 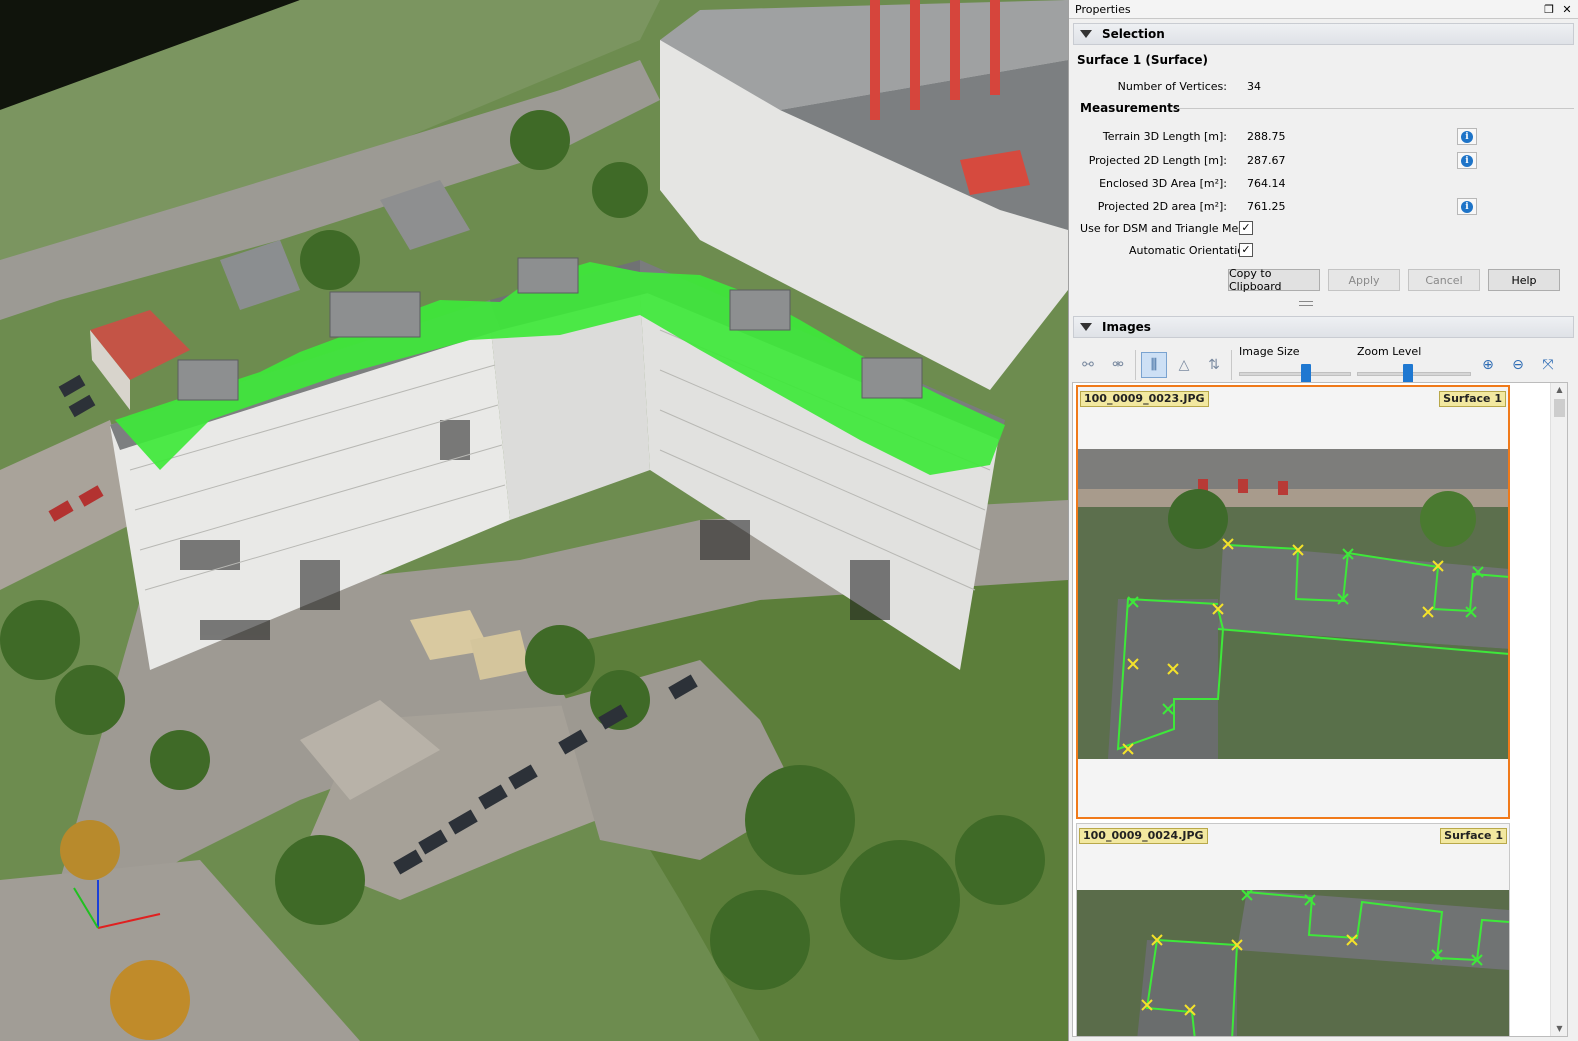 What do you see at coordinates (1246, 228) in the screenshot?
I see `use-dsm-checkbox: ✓` at bounding box center [1246, 228].